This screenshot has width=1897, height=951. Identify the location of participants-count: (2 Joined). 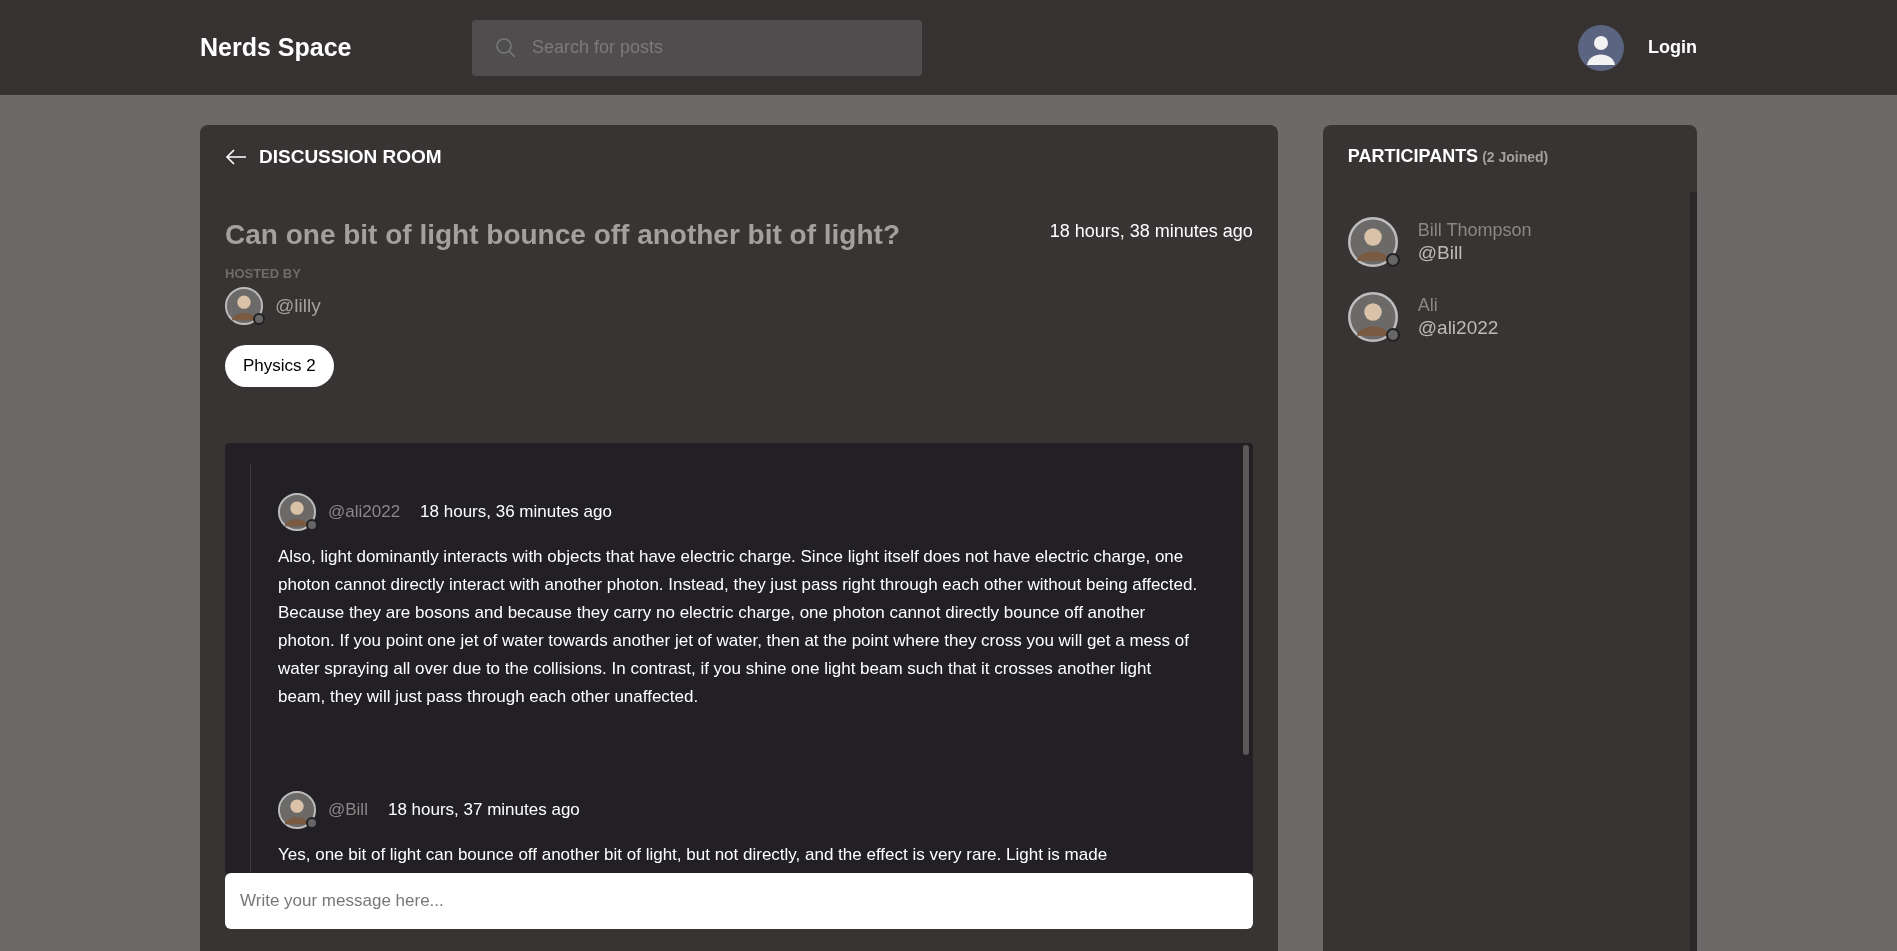
(1515, 157).